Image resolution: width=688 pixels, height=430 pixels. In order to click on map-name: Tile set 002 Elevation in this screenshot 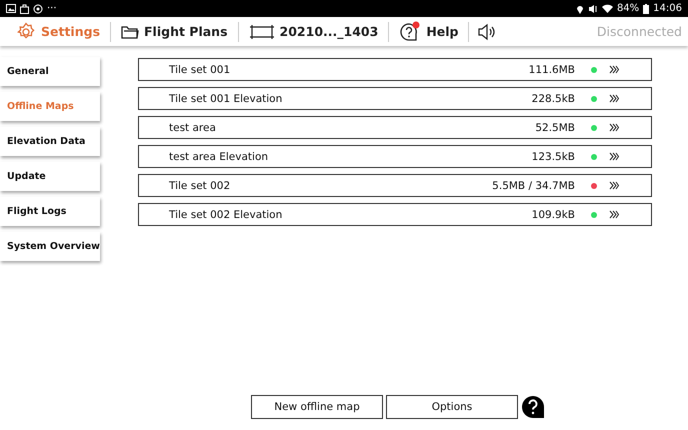, I will do `click(226, 214)`.